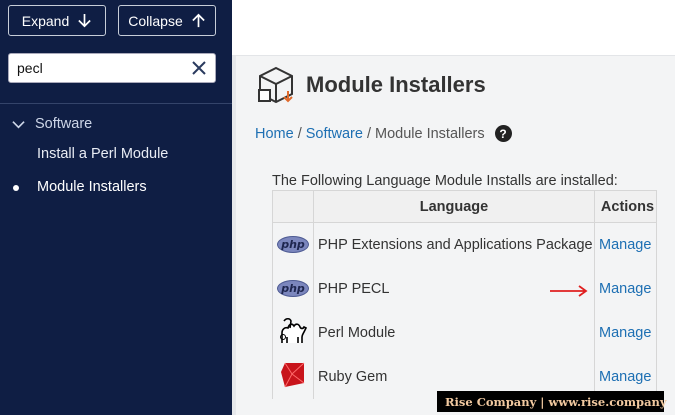 This screenshot has height=415, width=675. Describe the element at coordinates (274, 134) in the screenshot. I see `breadcrumb-home: Home` at that location.